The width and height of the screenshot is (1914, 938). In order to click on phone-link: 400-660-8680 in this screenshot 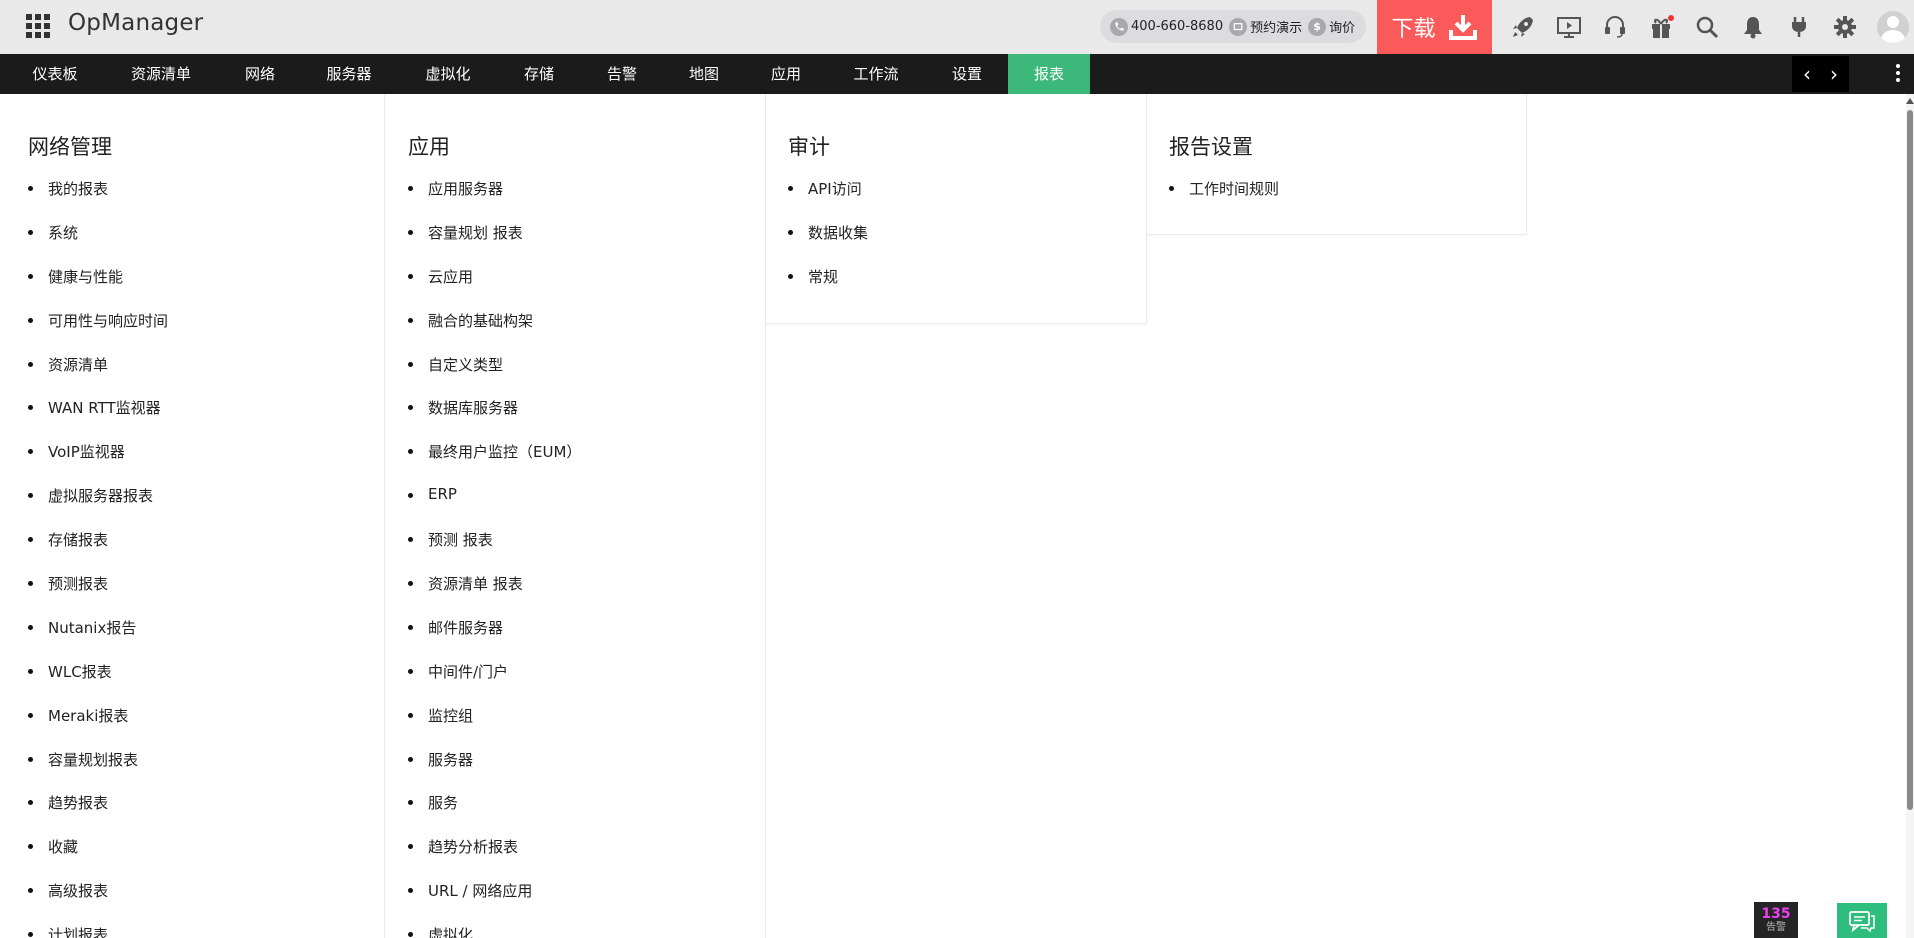, I will do `click(1166, 26)`.